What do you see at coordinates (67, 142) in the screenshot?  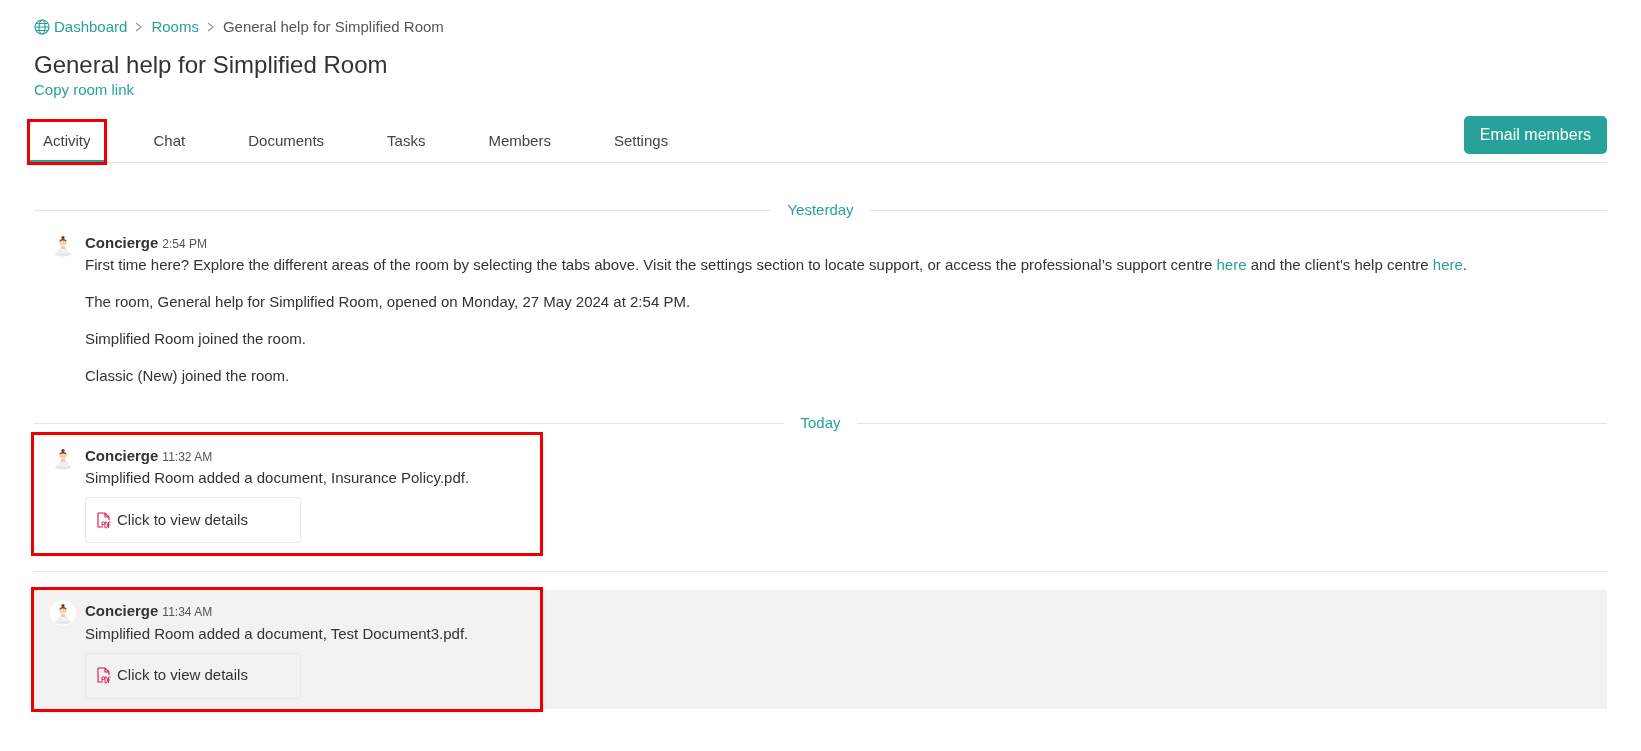 I see `tab: Activity` at bounding box center [67, 142].